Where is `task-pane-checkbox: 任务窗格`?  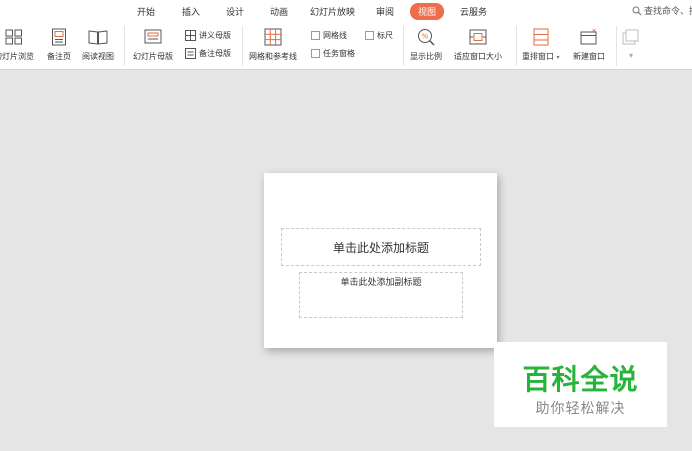 task-pane-checkbox: 任务窗格 is located at coordinates (333, 53).